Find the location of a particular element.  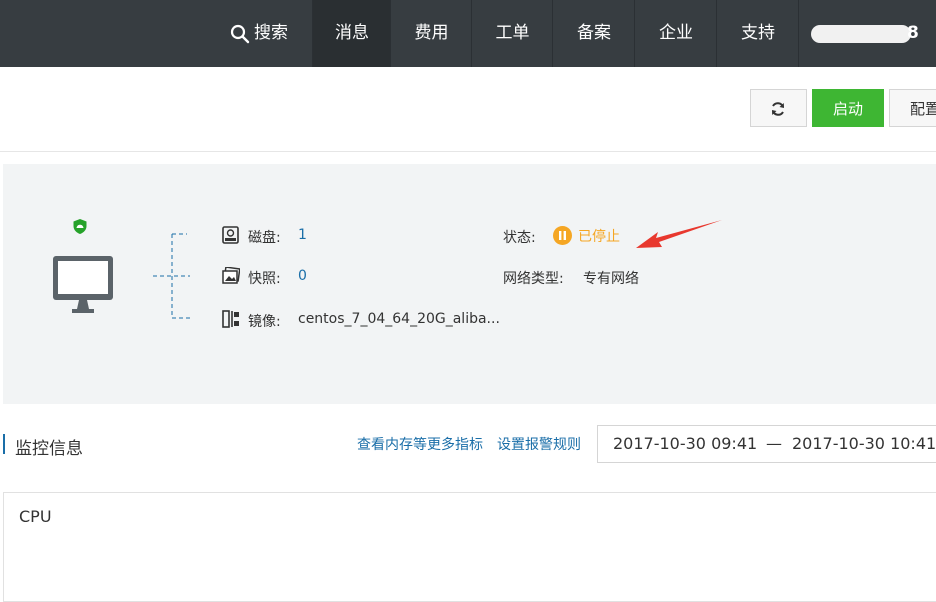

redacted-username is located at coordinates (861, 34).